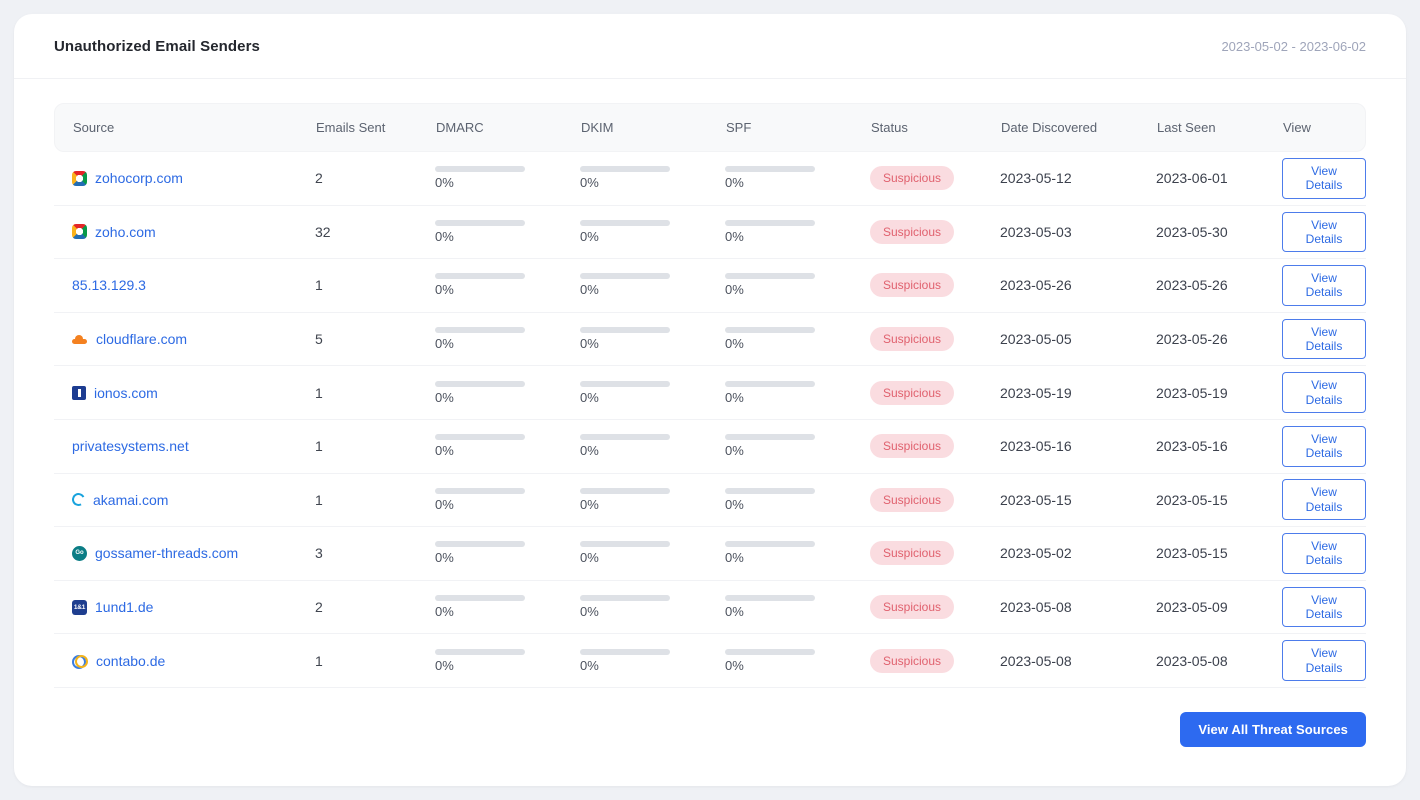 The height and width of the screenshot is (800, 1420). Describe the element at coordinates (1273, 729) in the screenshot. I see `view-all-threat-sources-button: View All Threat Sources` at that location.